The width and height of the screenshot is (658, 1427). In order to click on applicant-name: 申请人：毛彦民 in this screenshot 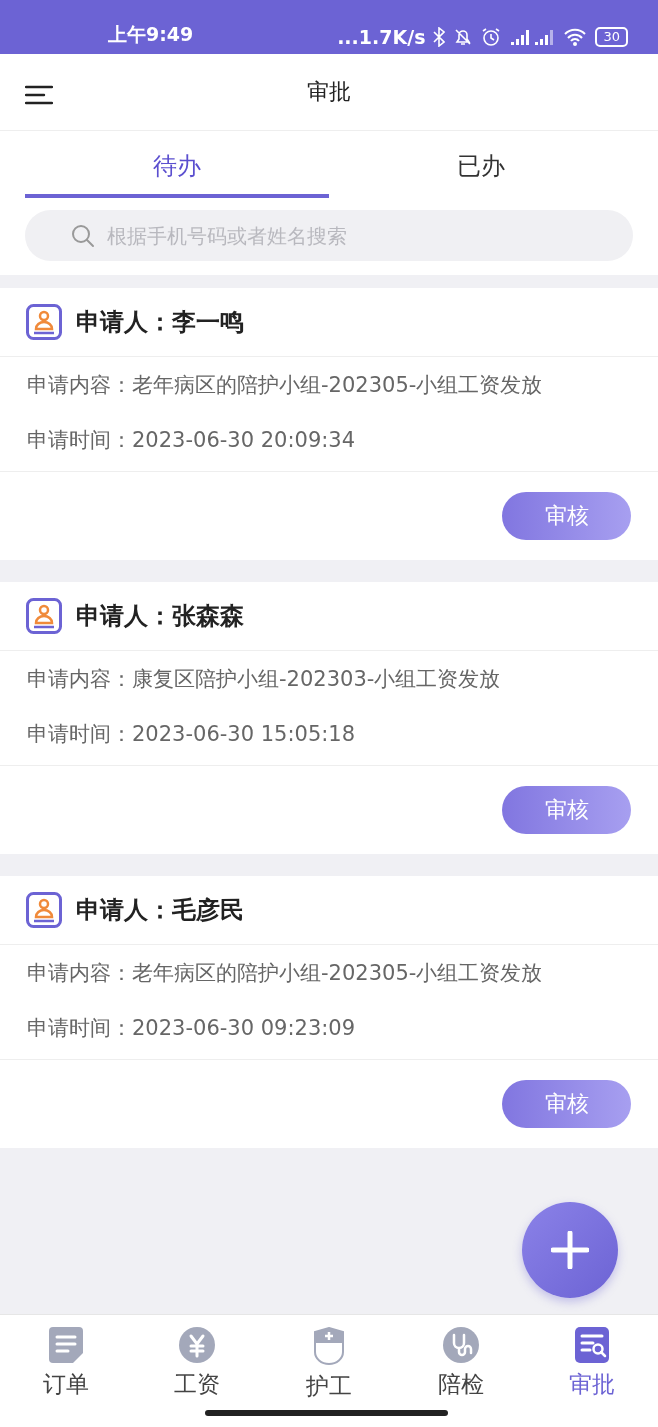, I will do `click(160, 910)`.